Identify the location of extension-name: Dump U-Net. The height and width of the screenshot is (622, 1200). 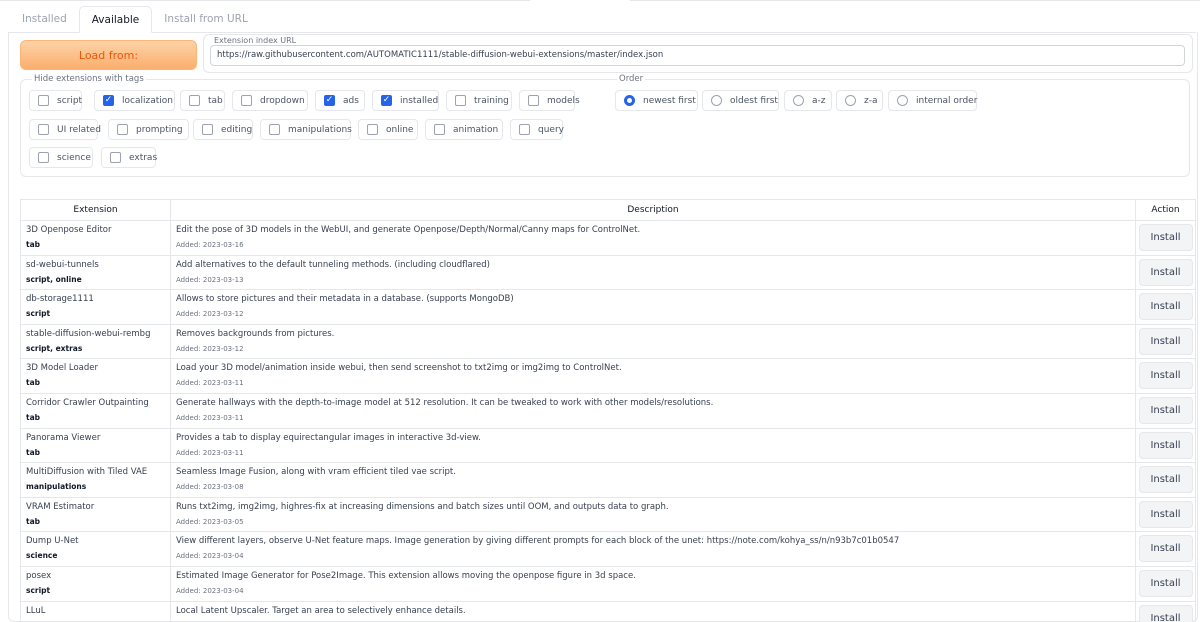
(95, 541).